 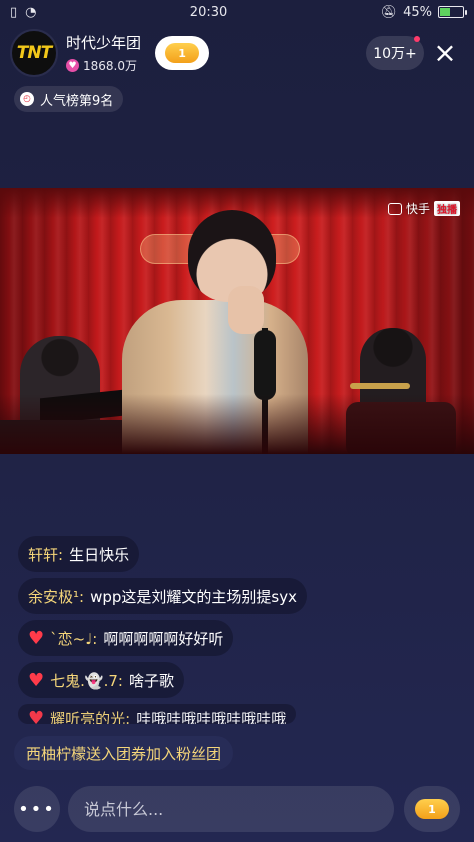 I want to click on fan-club-join-notice: 西柚柠檬送入团券加入粉丝团, so click(x=124, y=753).